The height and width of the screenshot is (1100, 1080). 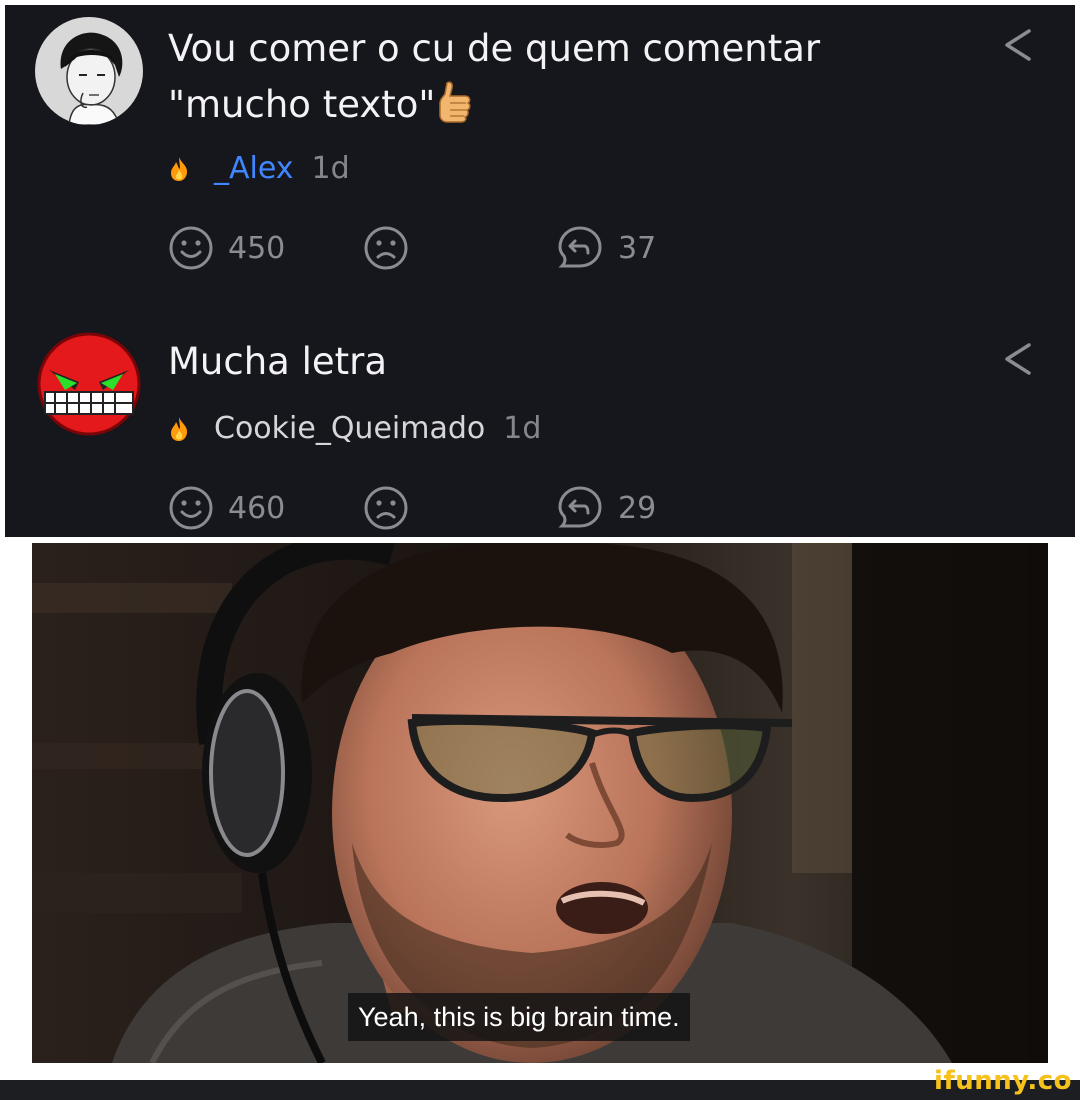 I want to click on smile-button: 460, so click(x=226, y=508).